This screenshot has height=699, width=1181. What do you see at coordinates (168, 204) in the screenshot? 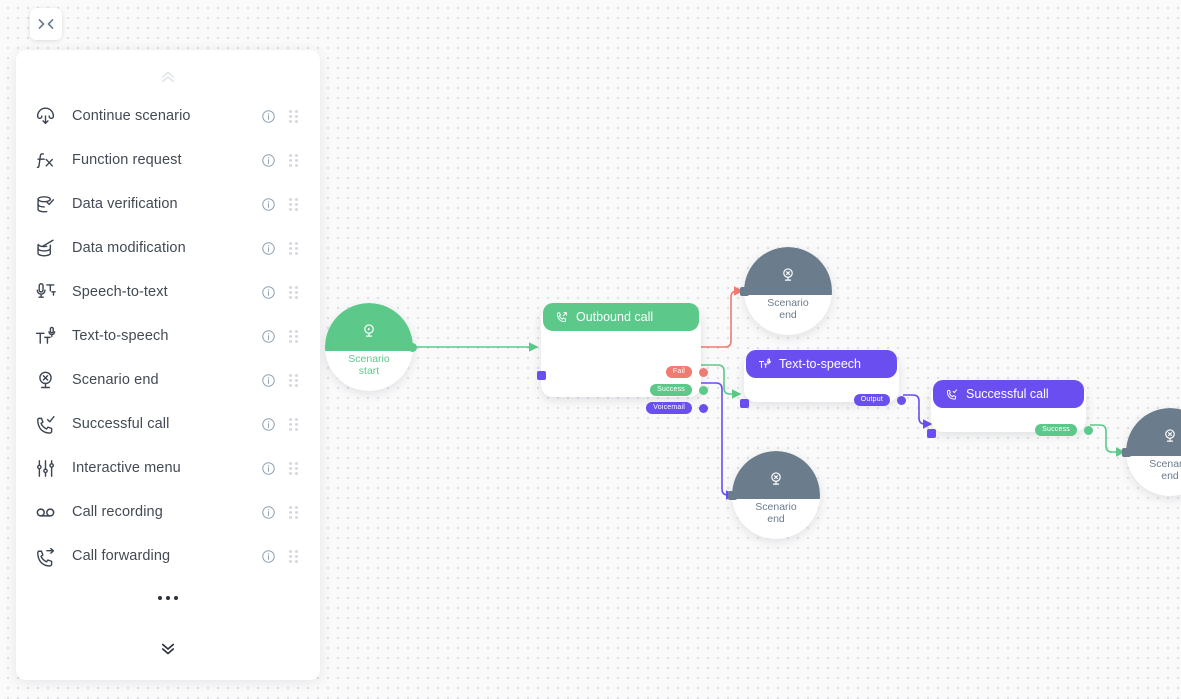
I see `sidebar-item-data-verification: Data verification` at bounding box center [168, 204].